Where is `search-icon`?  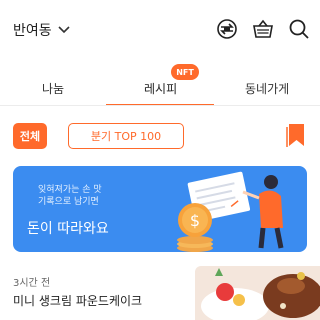 search-icon is located at coordinates (299, 29).